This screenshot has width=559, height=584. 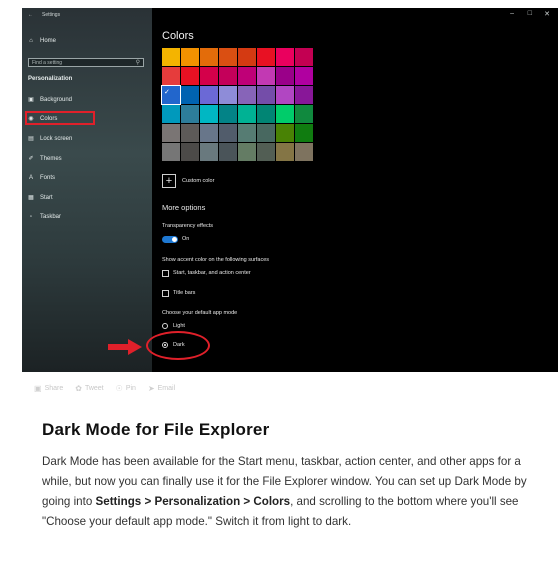 What do you see at coordinates (167, 92) in the screenshot?
I see `checkmark-icon: ✓` at bounding box center [167, 92].